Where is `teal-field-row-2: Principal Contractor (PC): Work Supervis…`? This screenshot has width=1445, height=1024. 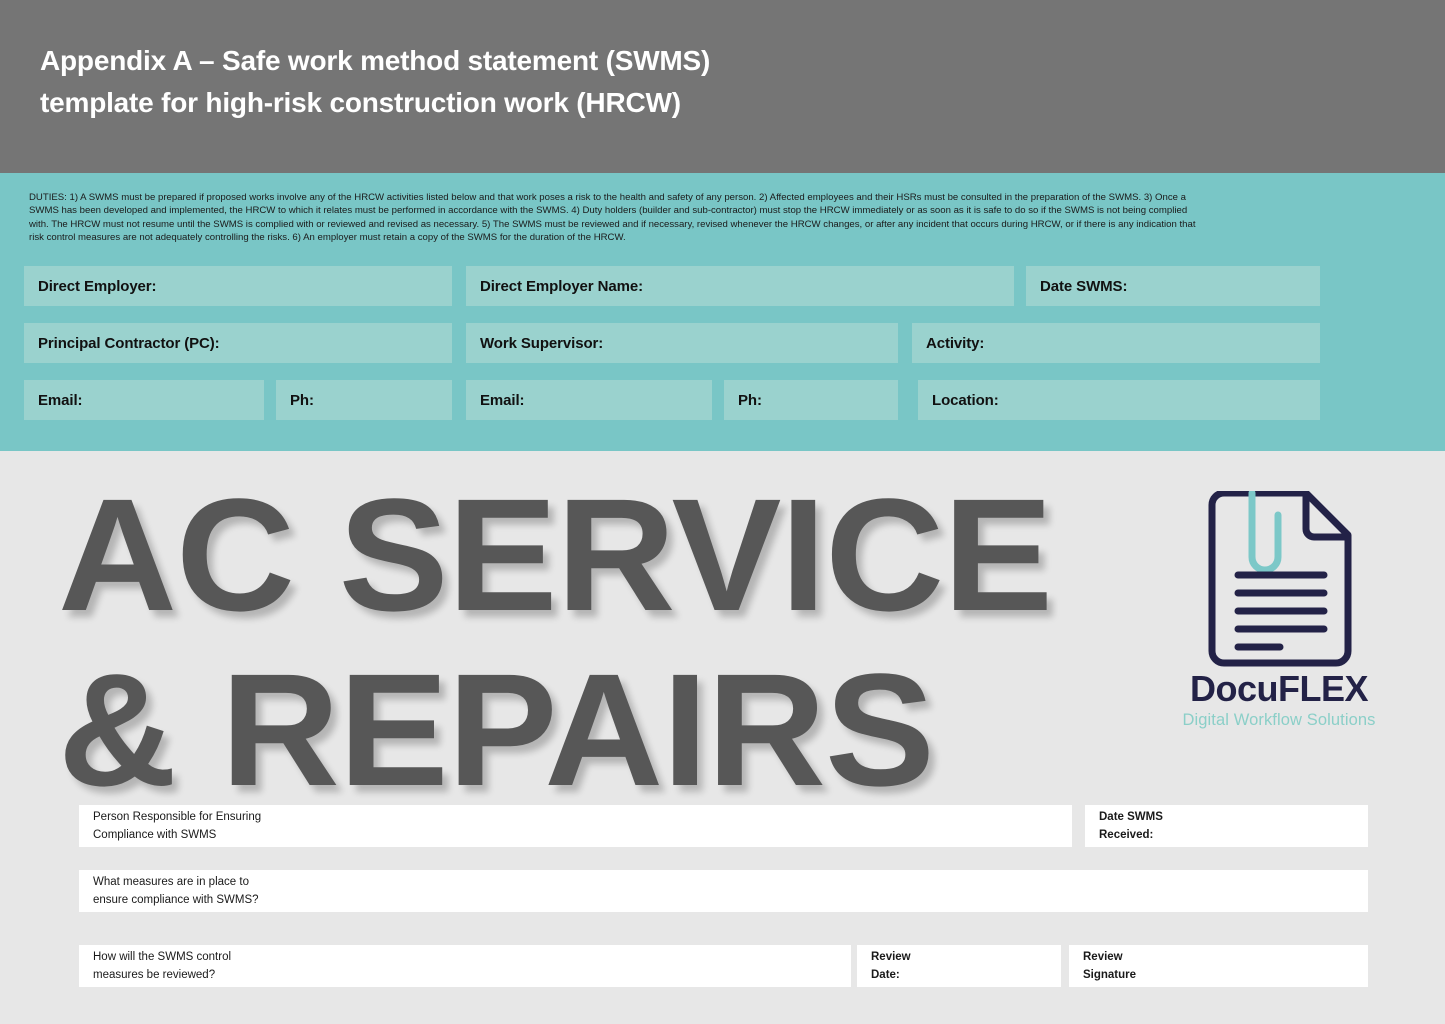 teal-field-row-2: Principal Contractor (PC): Work Supervis… is located at coordinates (722, 343).